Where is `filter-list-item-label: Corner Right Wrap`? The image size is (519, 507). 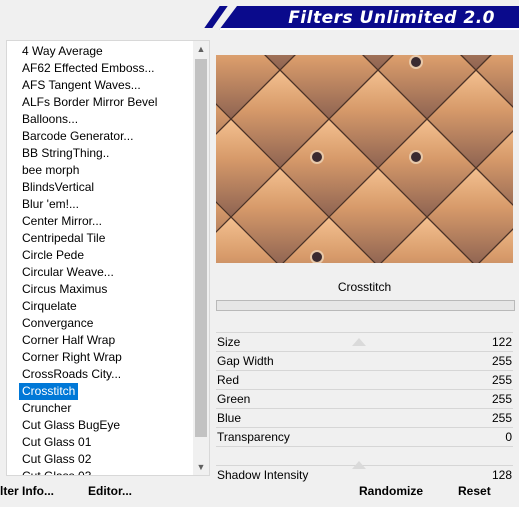 filter-list-item-label: Corner Right Wrap is located at coordinates (72, 357).